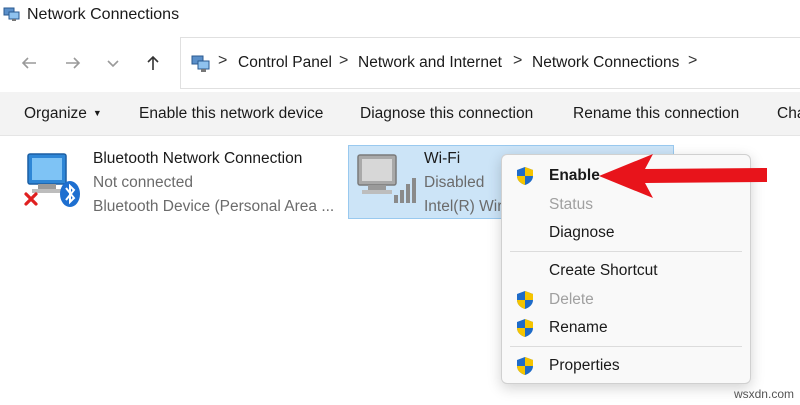 The width and height of the screenshot is (800, 405). What do you see at coordinates (605, 63) in the screenshot?
I see `breadcrumb-network-connections: Network Connections` at bounding box center [605, 63].